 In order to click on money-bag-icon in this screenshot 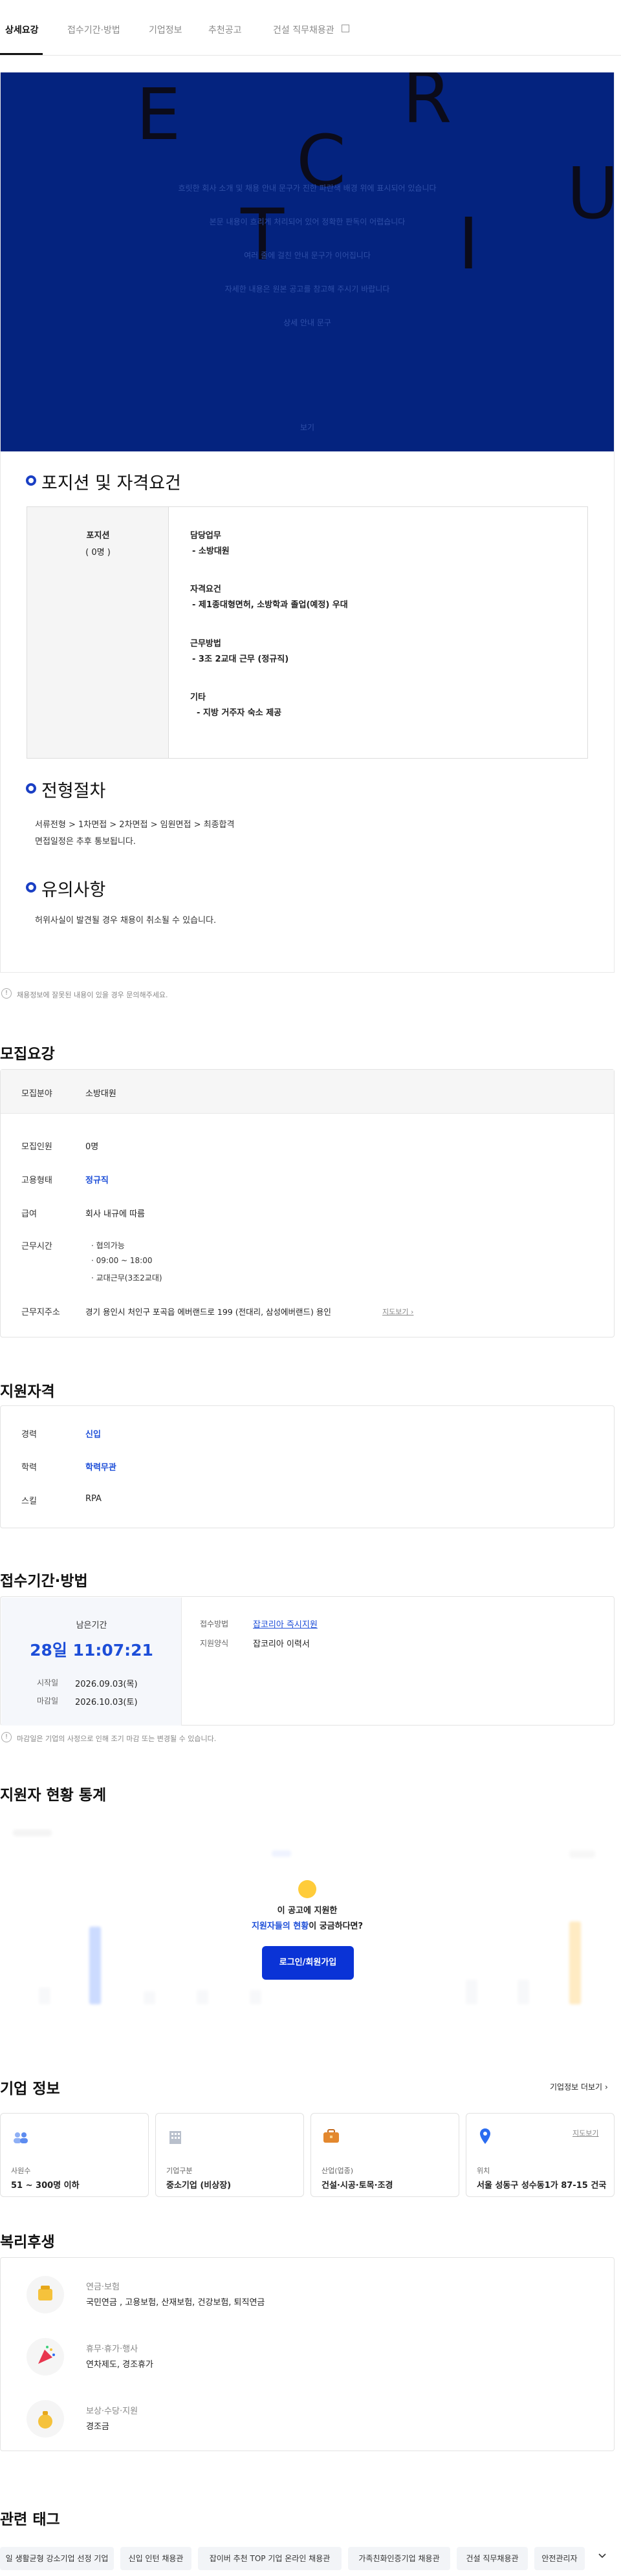, I will do `click(45, 2419)`.